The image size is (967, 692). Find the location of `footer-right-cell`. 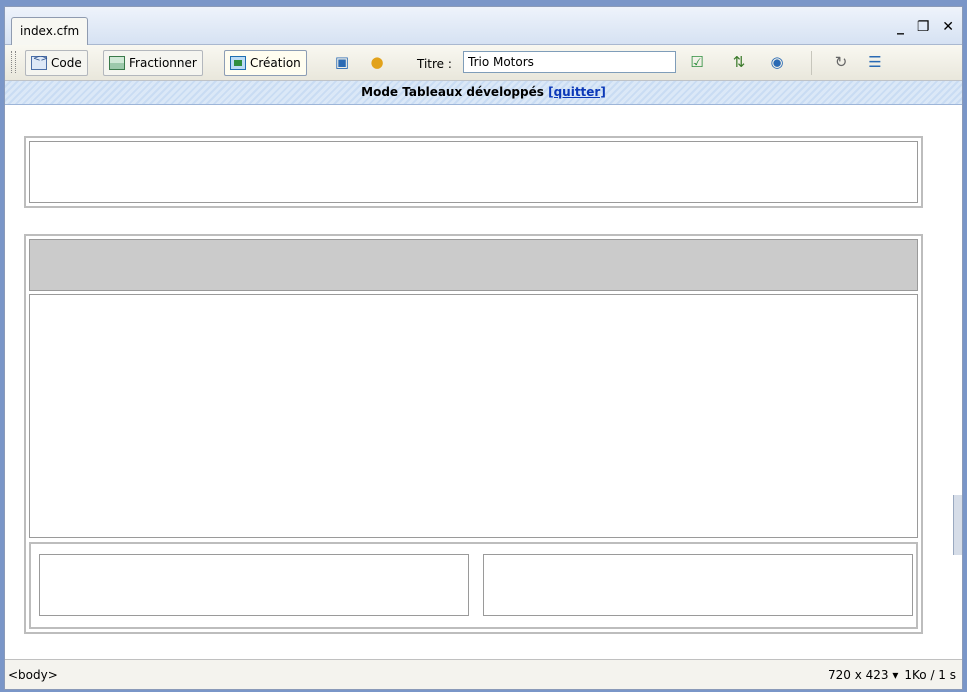

footer-right-cell is located at coordinates (698, 585).